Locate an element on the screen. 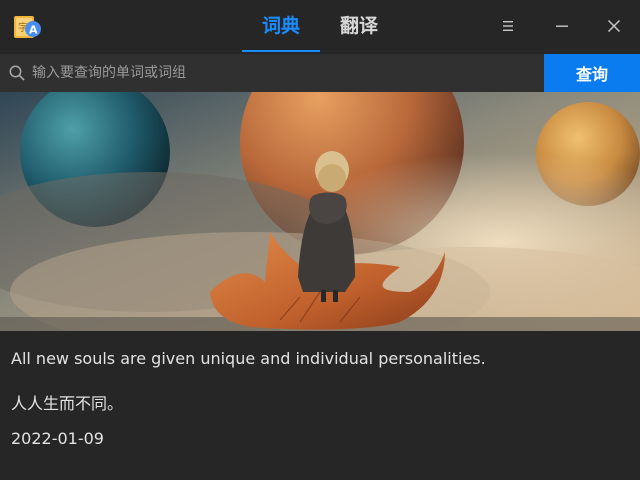 The image size is (640, 480). close-button is located at coordinates (614, 26).